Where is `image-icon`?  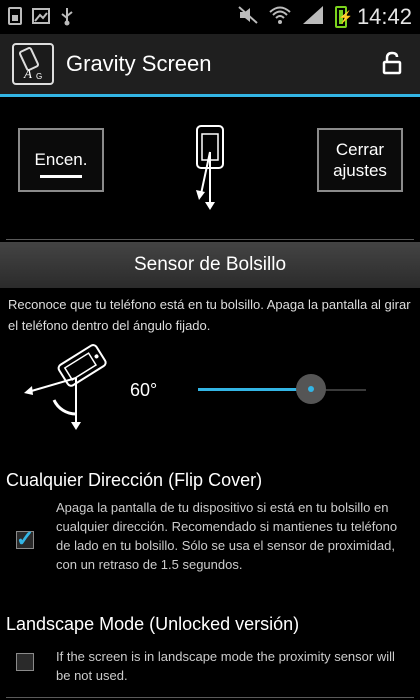 image-icon is located at coordinates (41, 17).